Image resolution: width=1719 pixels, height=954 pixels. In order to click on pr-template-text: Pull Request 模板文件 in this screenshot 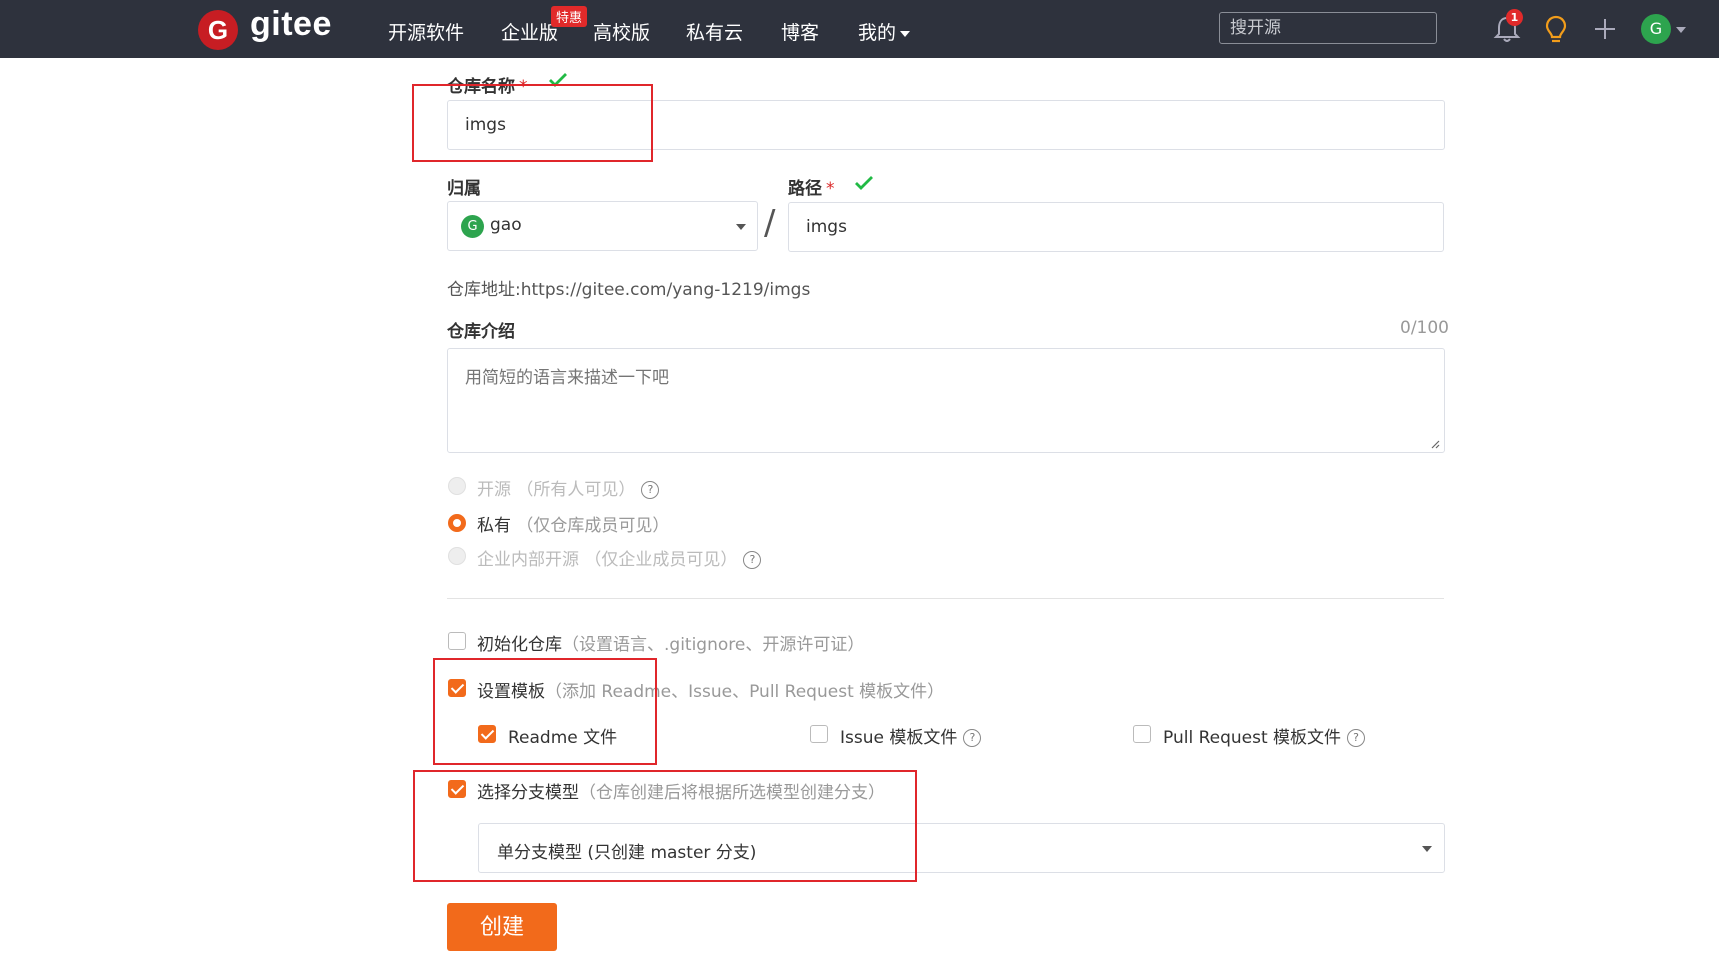, I will do `click(1252, 738)`.